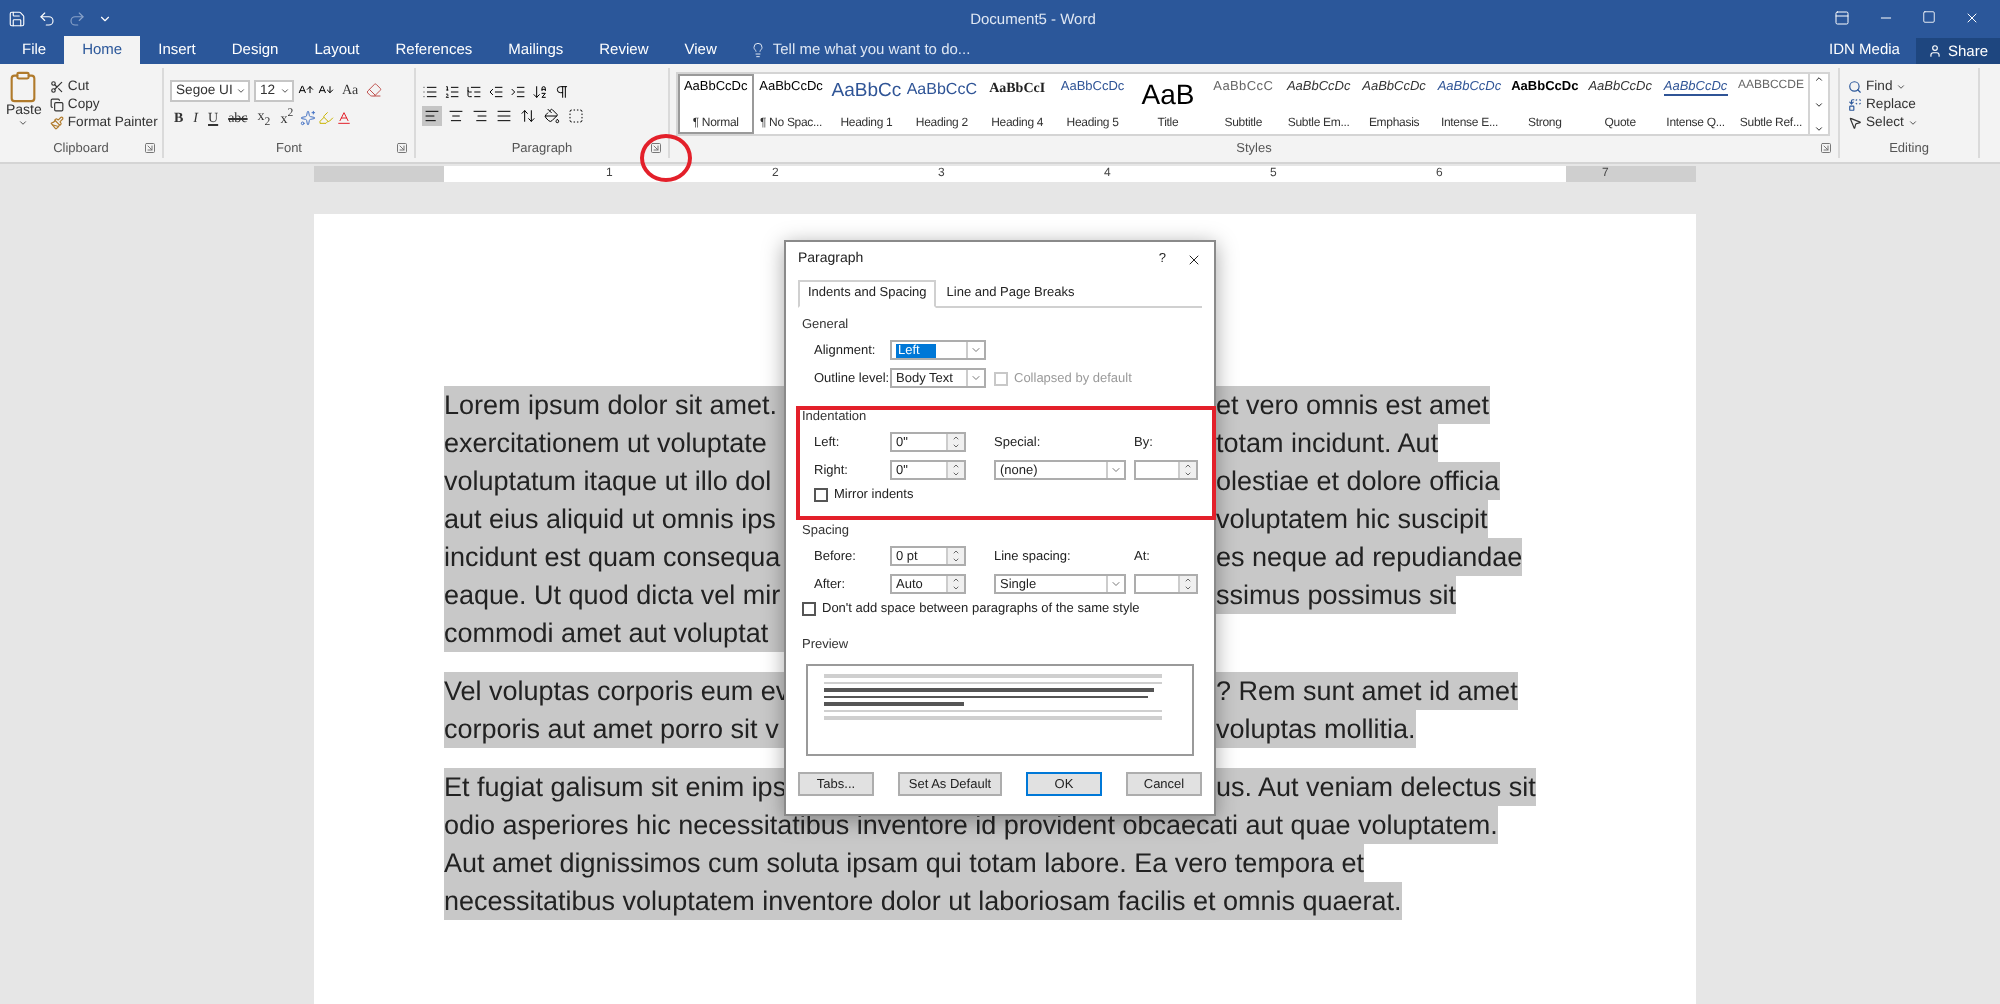  What do you see at coordinates (77, 18) in the screenshot?
I see `redo-icon` at bounding box center [77, 18].